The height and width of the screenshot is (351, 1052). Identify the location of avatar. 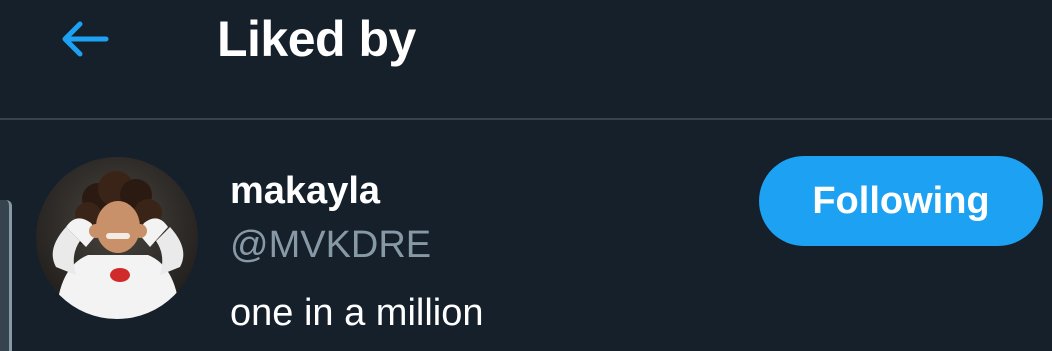
(117, 238).